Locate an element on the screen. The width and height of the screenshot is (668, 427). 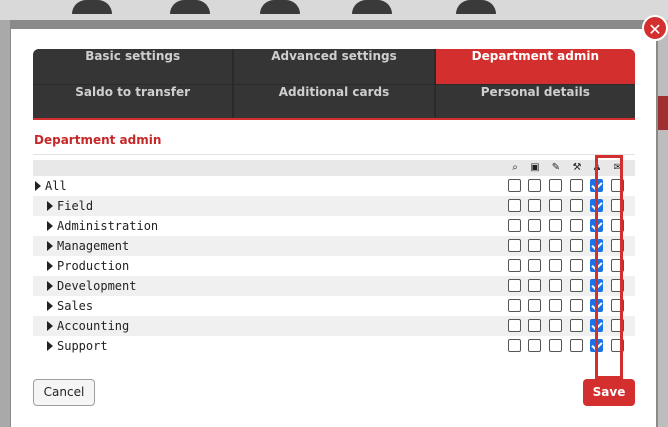
row-label: Sales is located at coordinates (75, 306).